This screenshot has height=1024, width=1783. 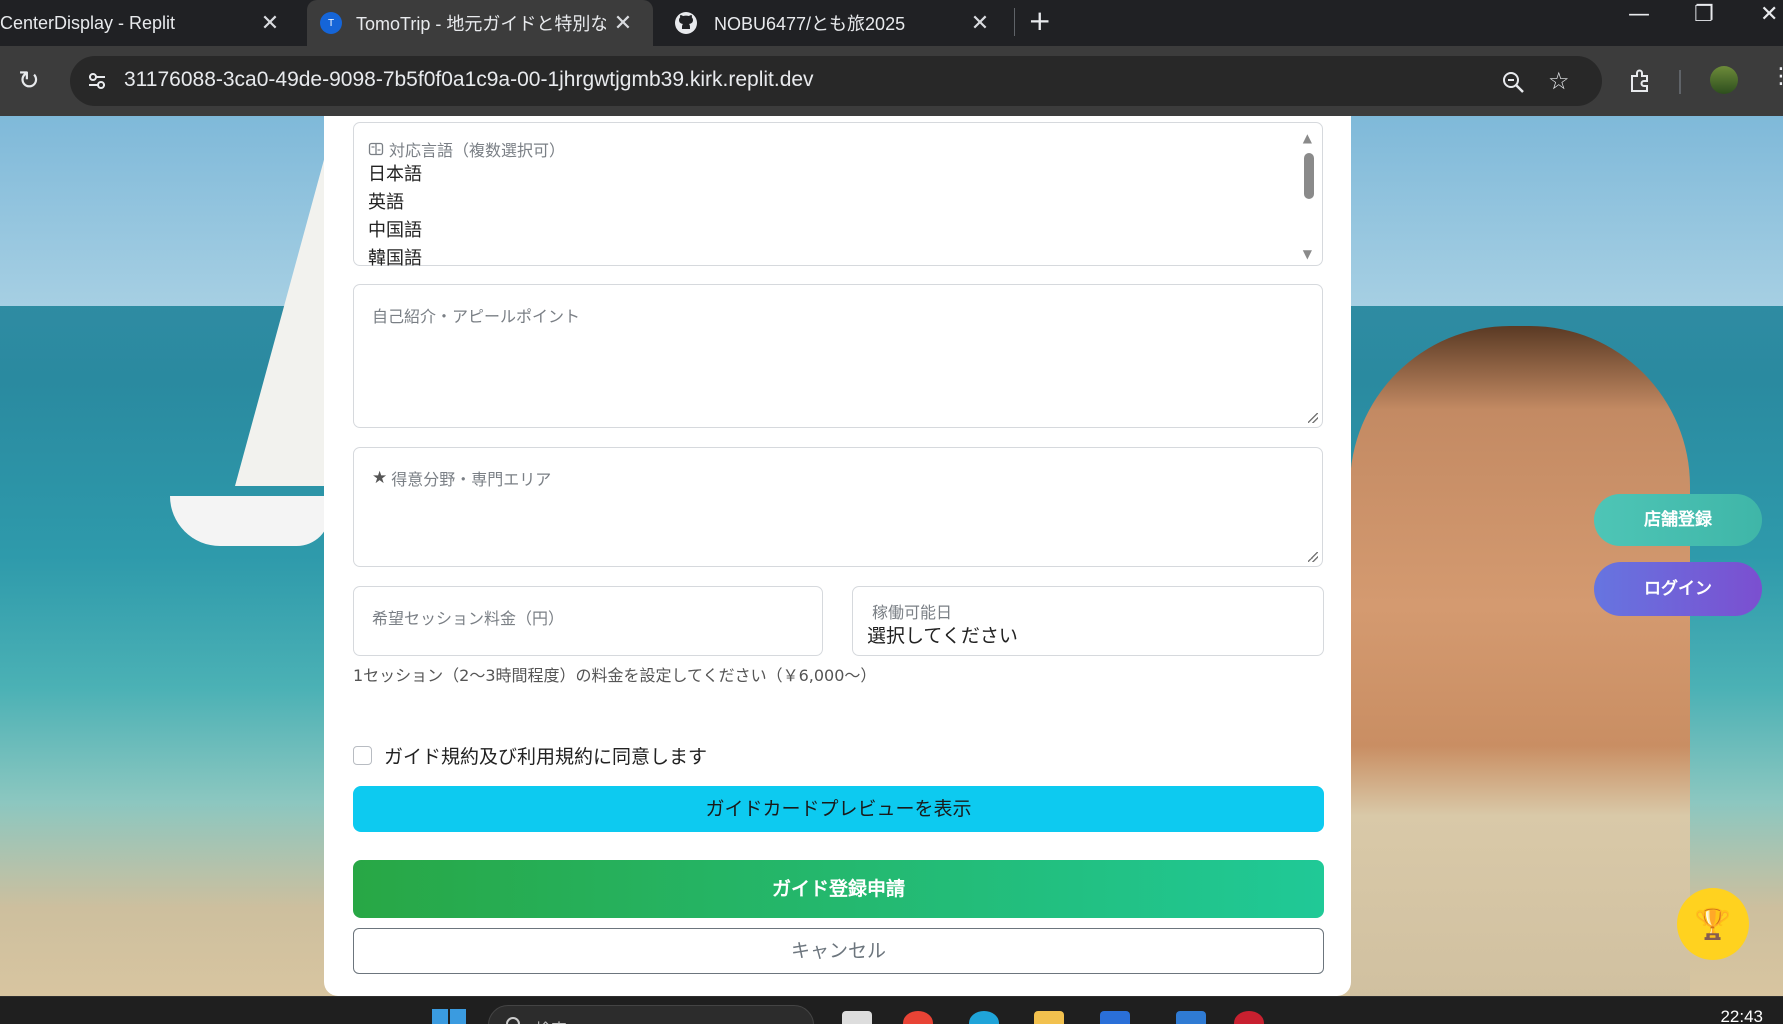 What do you see at coordinates (1039, 20) in the screenshot?
I see `new-tab-icon: +` at bounding box center [1039, 20].